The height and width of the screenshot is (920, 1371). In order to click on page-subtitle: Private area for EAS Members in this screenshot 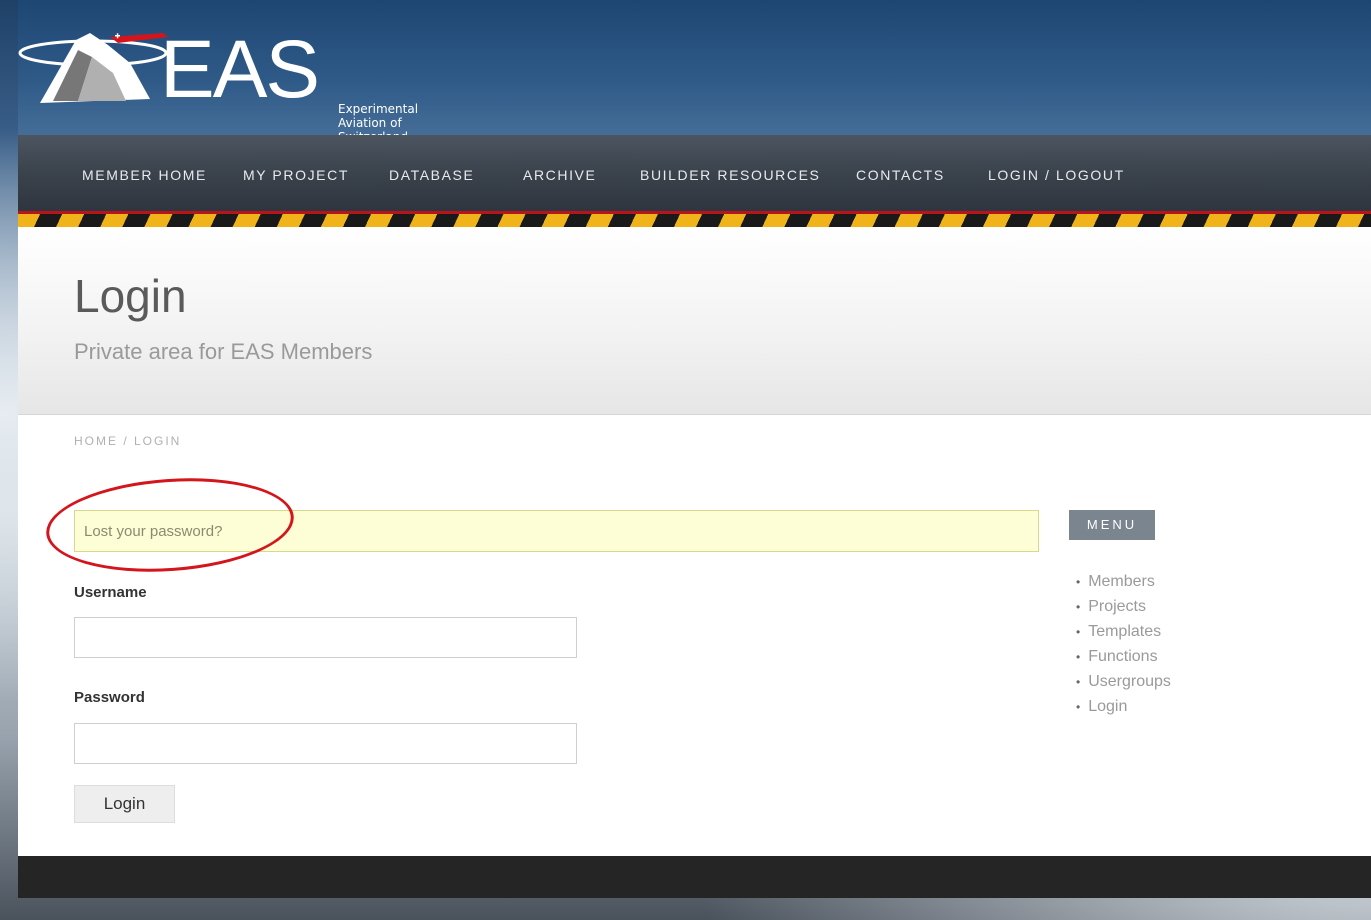, I will do `click(223, 351)`.